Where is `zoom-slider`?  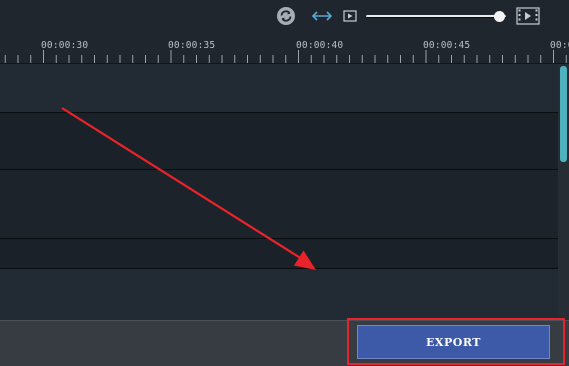
zoom-slider is located at coordinates (439, 16).